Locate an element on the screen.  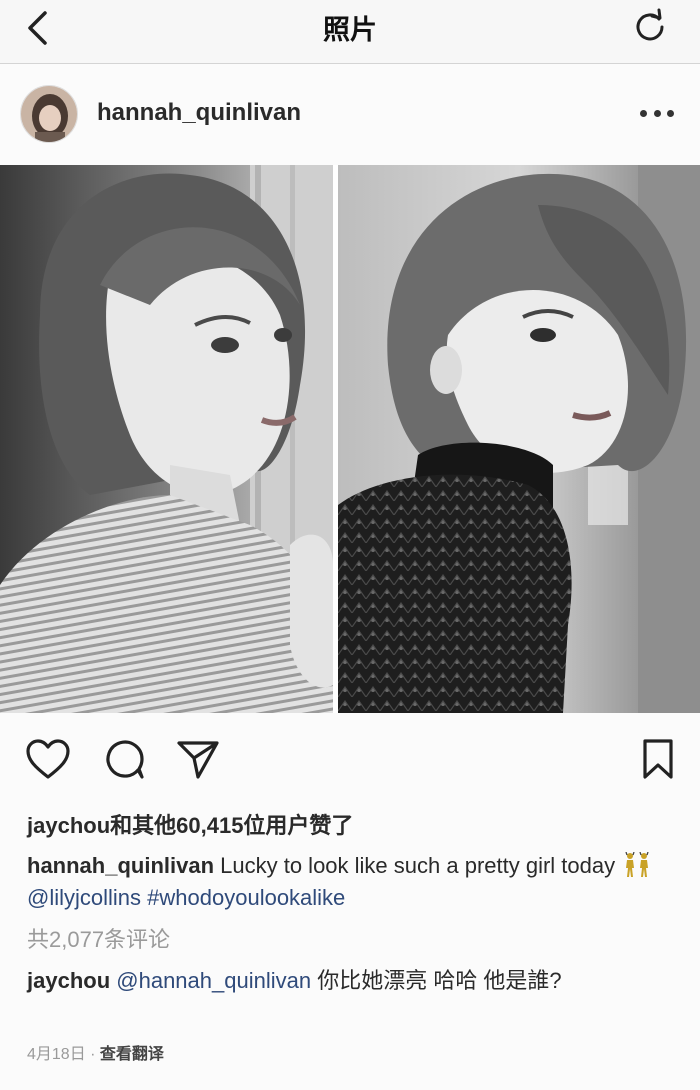
refresh-button is located at coordinates (650, 26).